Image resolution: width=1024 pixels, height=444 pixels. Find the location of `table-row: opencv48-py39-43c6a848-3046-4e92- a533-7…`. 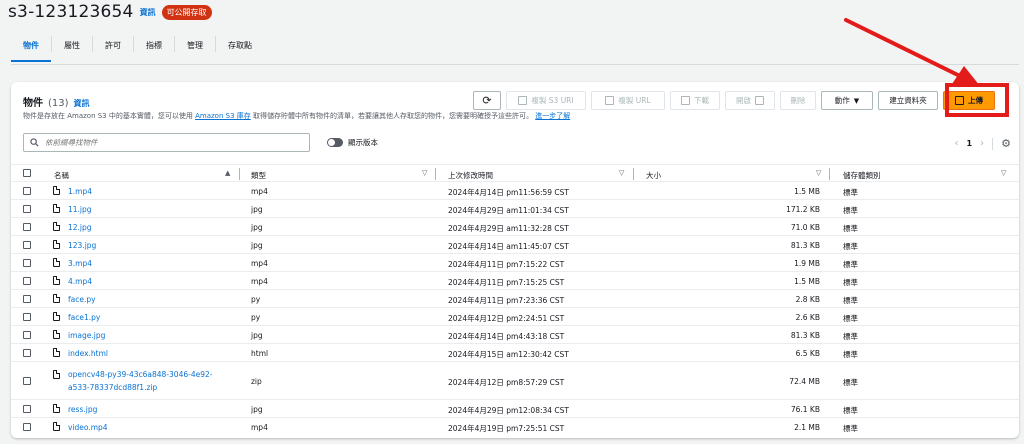

table-row: opencv48-py39-43c6a848-3046-4e92- a533-7… is located at coordinates (515, 381).